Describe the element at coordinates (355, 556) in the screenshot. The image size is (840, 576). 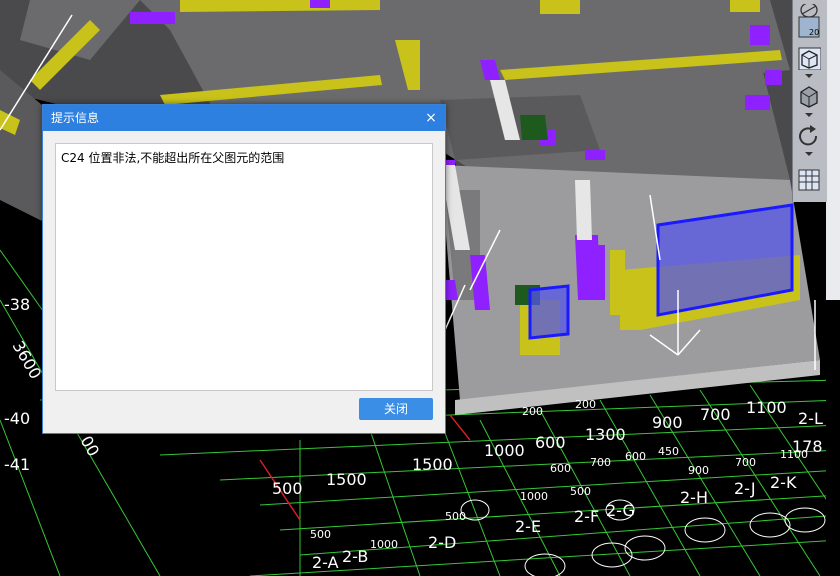
I see `axis-label: 2-B` at that location.